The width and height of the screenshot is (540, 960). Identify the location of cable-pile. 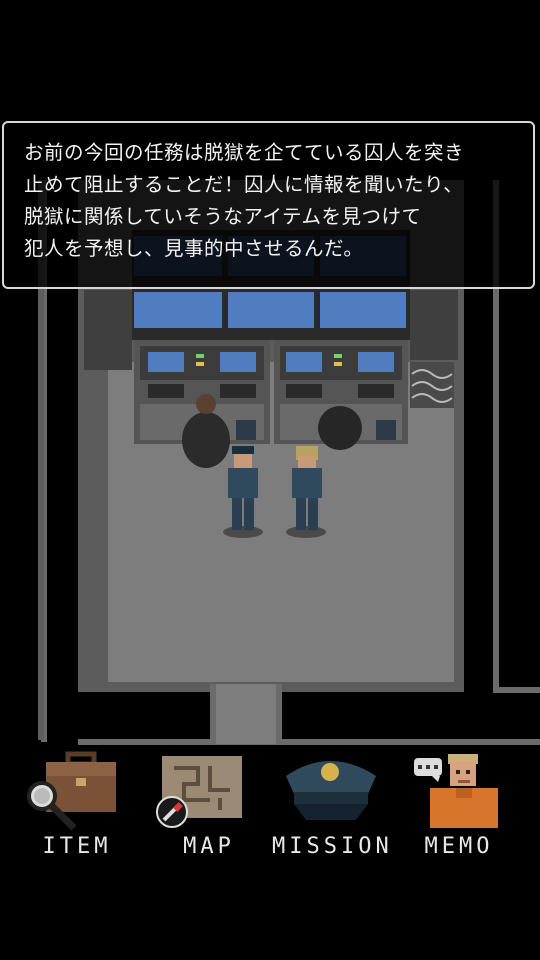
(432, 385).